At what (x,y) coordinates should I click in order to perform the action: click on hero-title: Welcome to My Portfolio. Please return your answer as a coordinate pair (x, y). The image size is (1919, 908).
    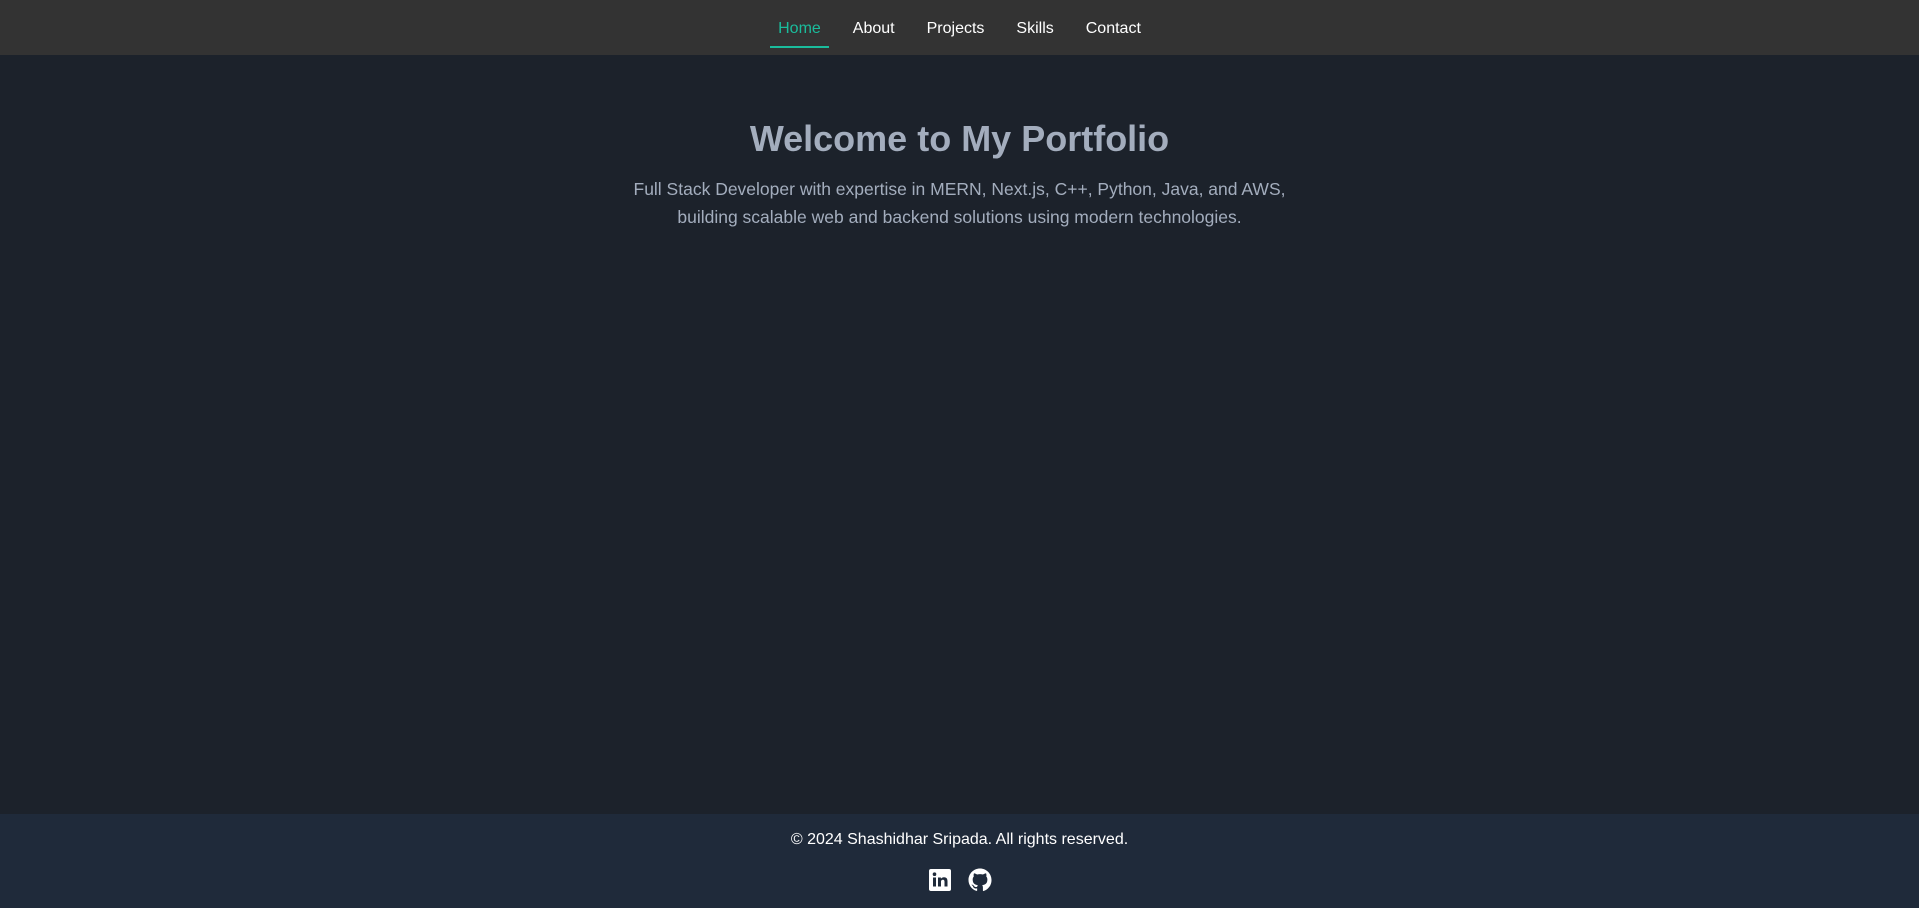
    Looking at the image, I should click on (959, 138).